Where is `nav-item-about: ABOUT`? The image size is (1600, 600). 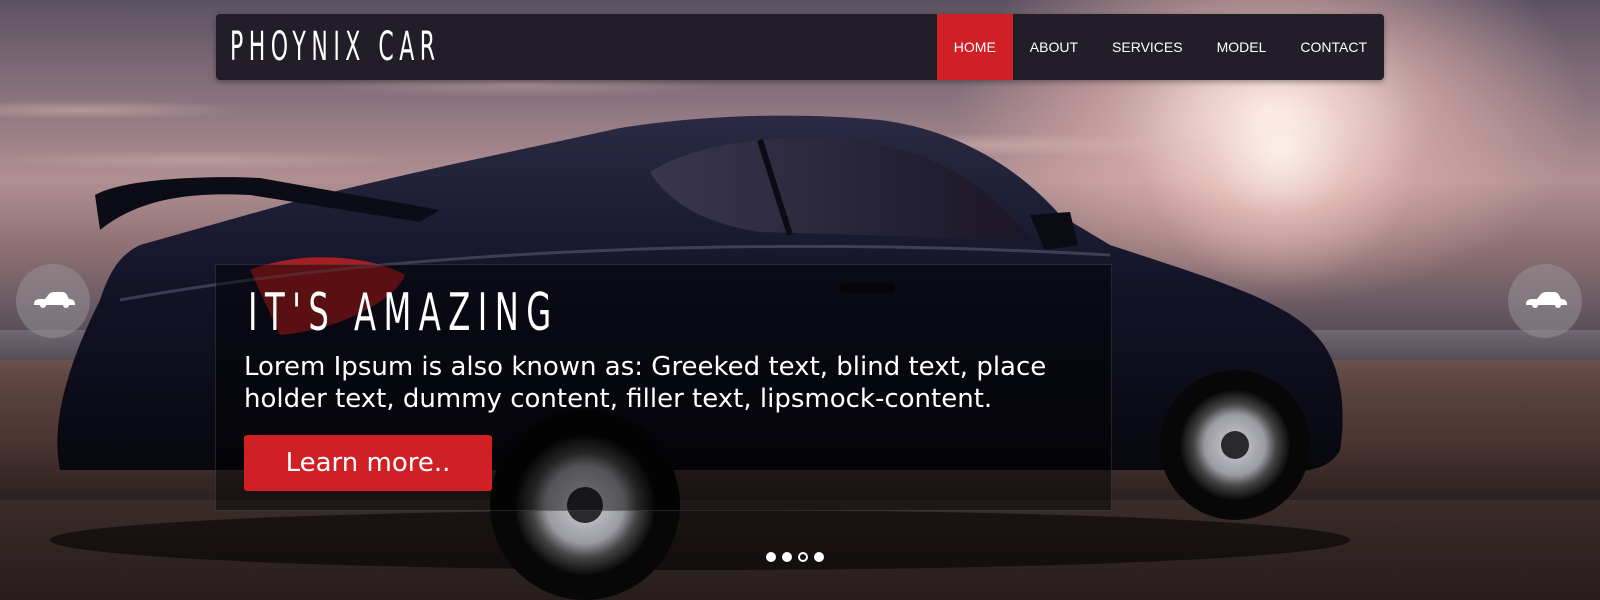
nav-item-about: ABOUT is located at coordinates (1054, 47).